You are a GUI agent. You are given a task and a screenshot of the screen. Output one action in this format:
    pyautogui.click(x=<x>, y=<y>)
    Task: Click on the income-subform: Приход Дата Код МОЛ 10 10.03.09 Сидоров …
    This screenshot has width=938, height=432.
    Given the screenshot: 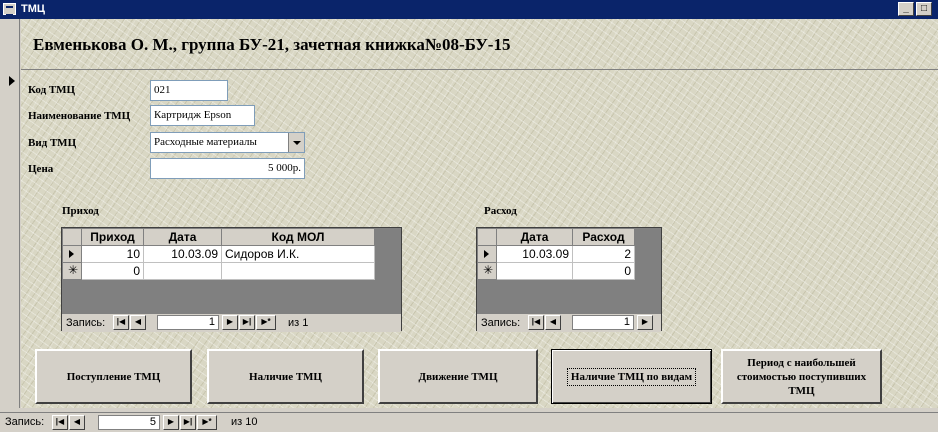 What is the action you would take?
    pyautogui.click(x=231, y=279)
    